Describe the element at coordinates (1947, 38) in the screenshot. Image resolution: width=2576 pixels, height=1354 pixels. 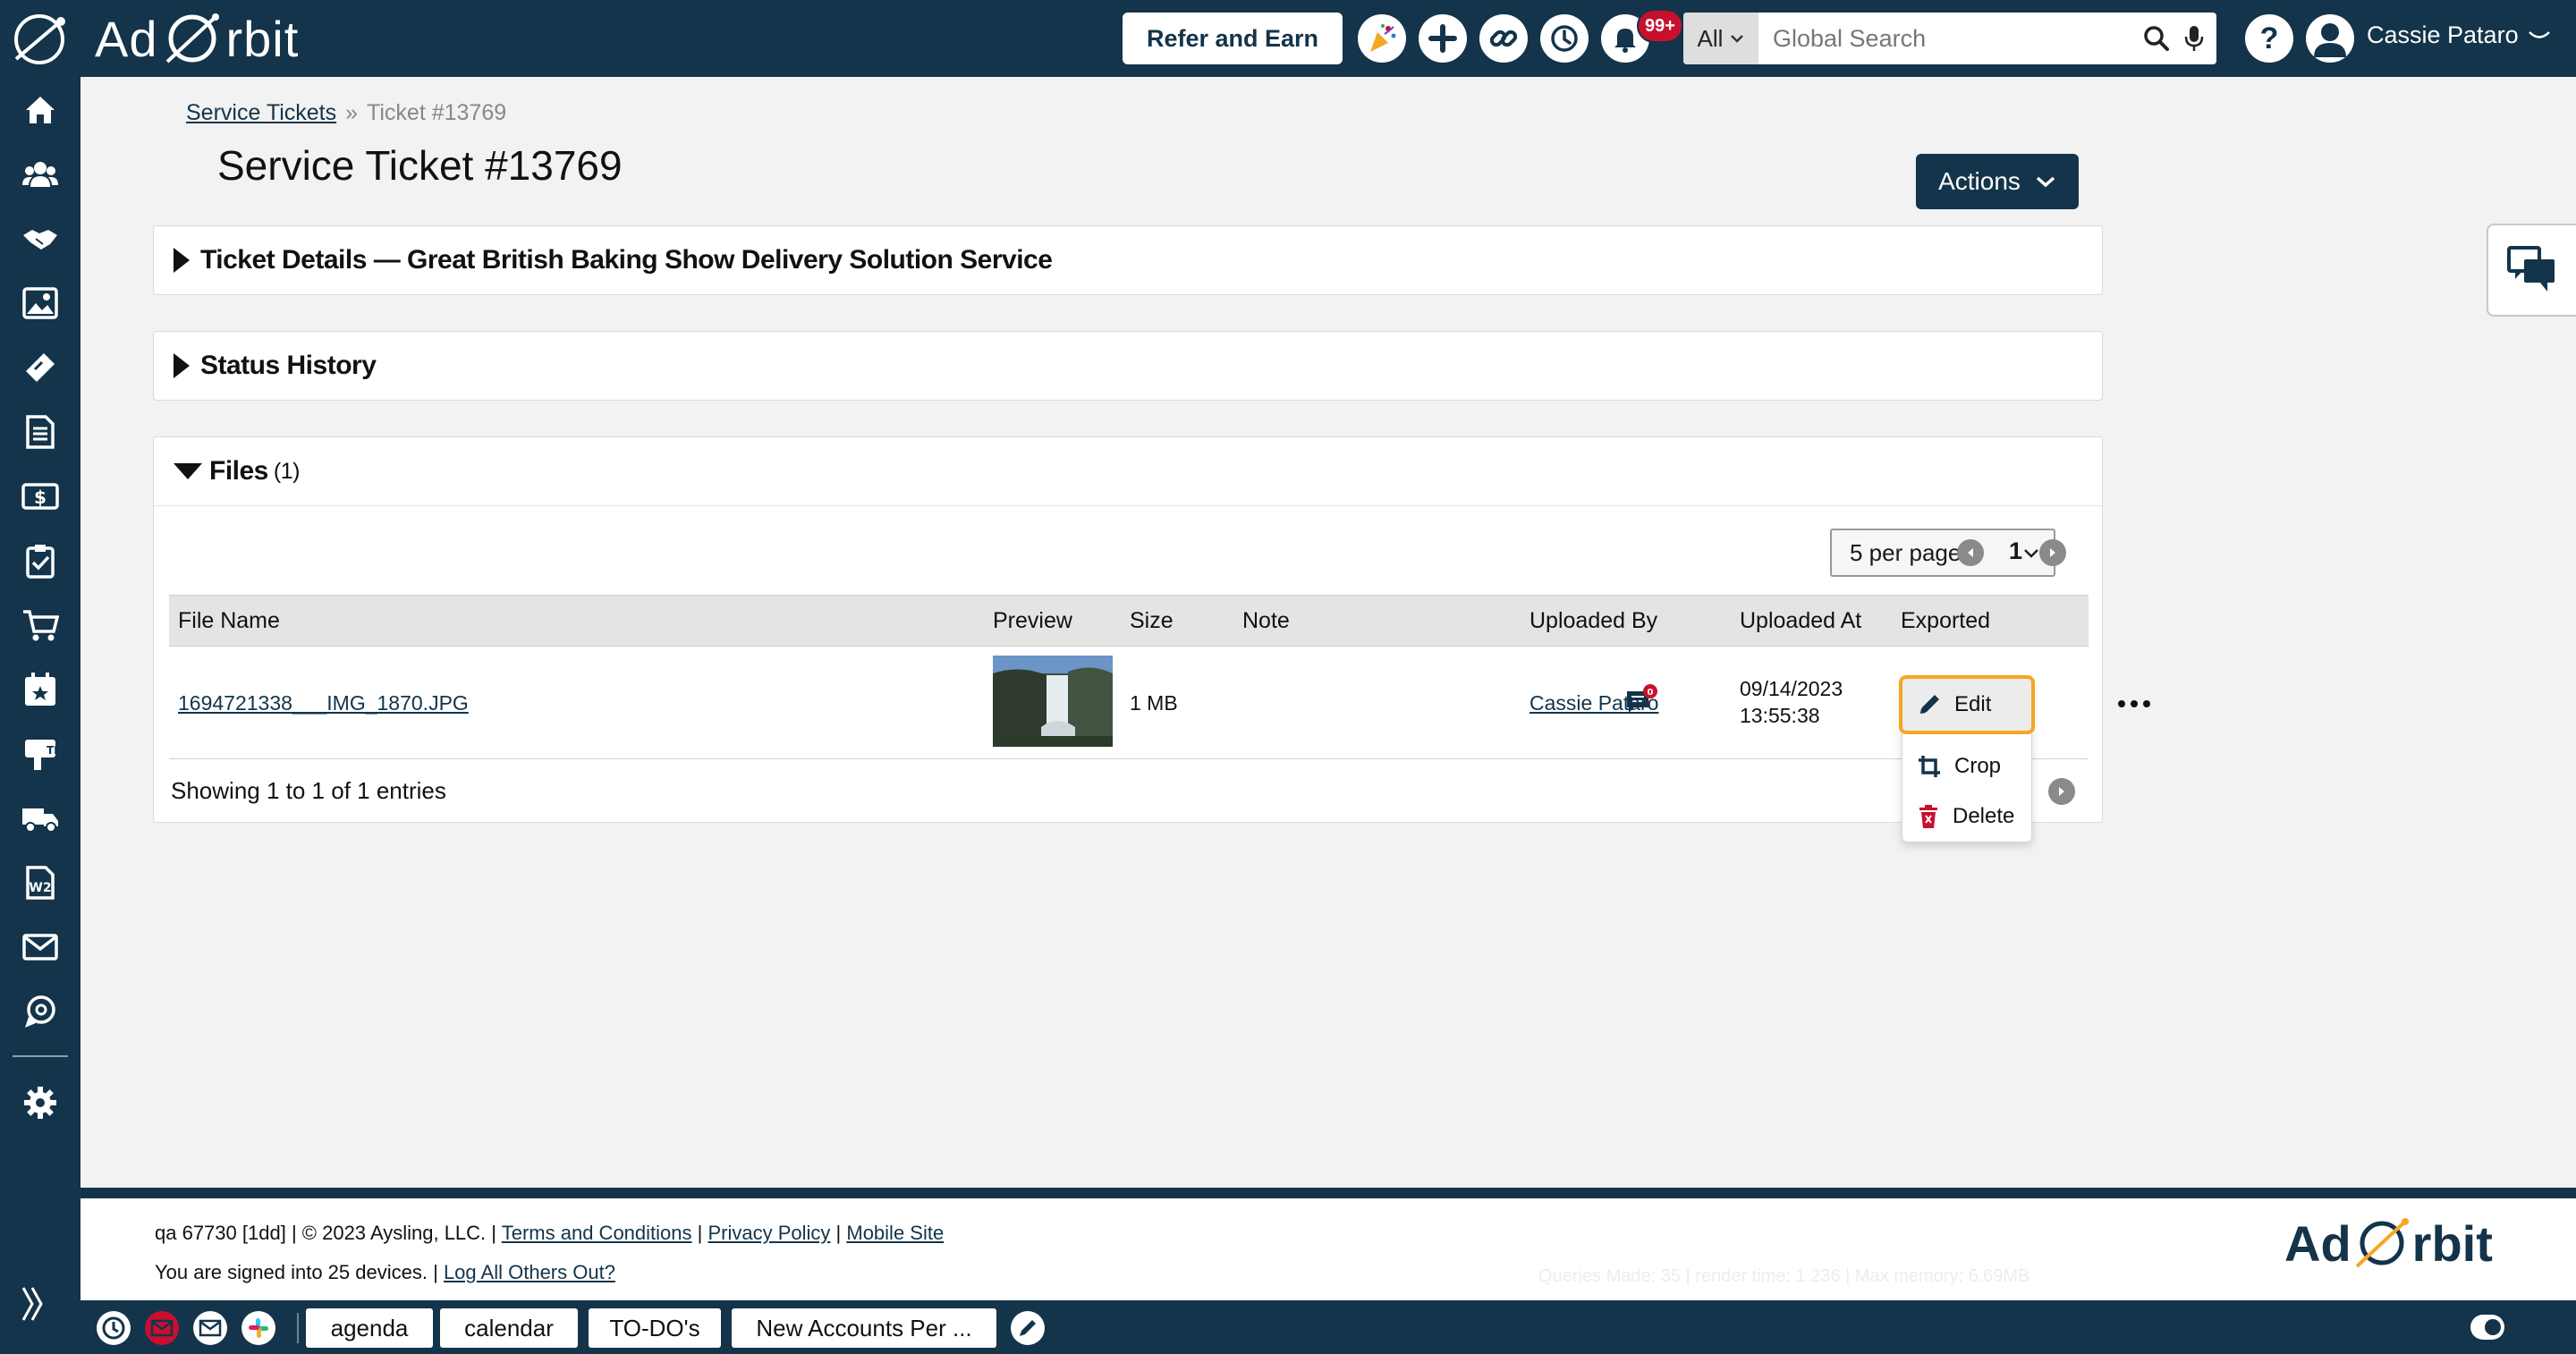
I see `global-search-input` at that location.